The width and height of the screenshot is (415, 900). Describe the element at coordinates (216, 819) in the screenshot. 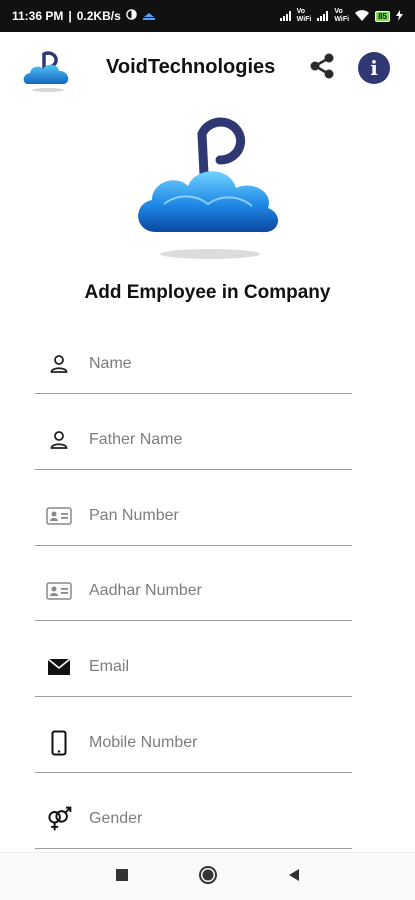

I see `gender-input` at that location.